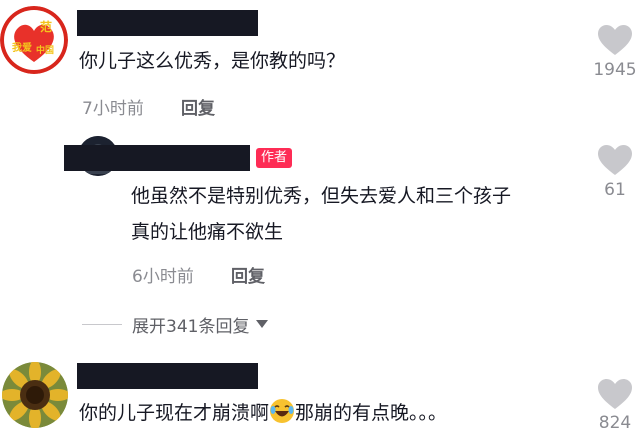  I want to click on flower-heart-badge-avatar-icon: 范 我爱 中国, so click(34, 40).